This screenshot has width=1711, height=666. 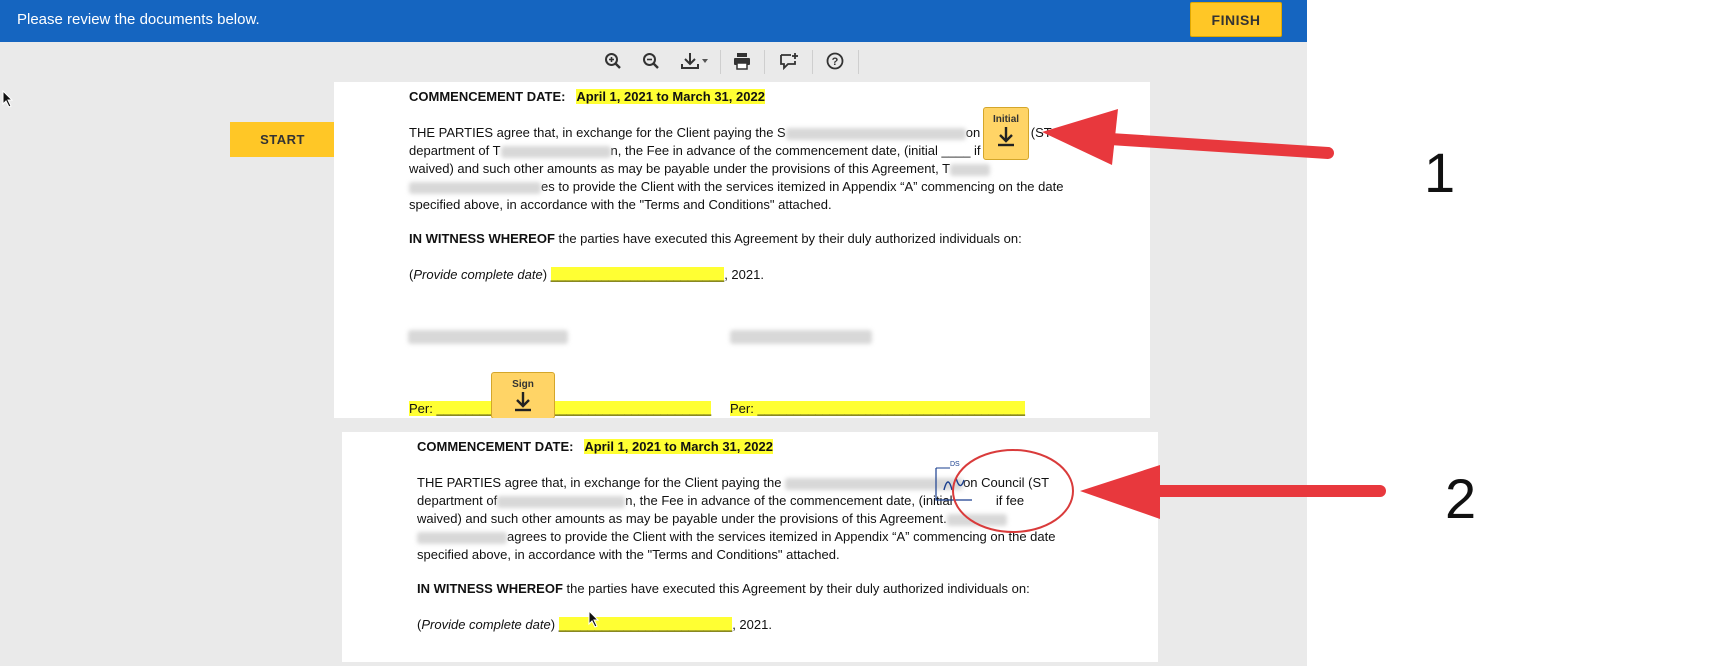 I want to click on viewer-toolbar: ?, so click(x=653, y=61).